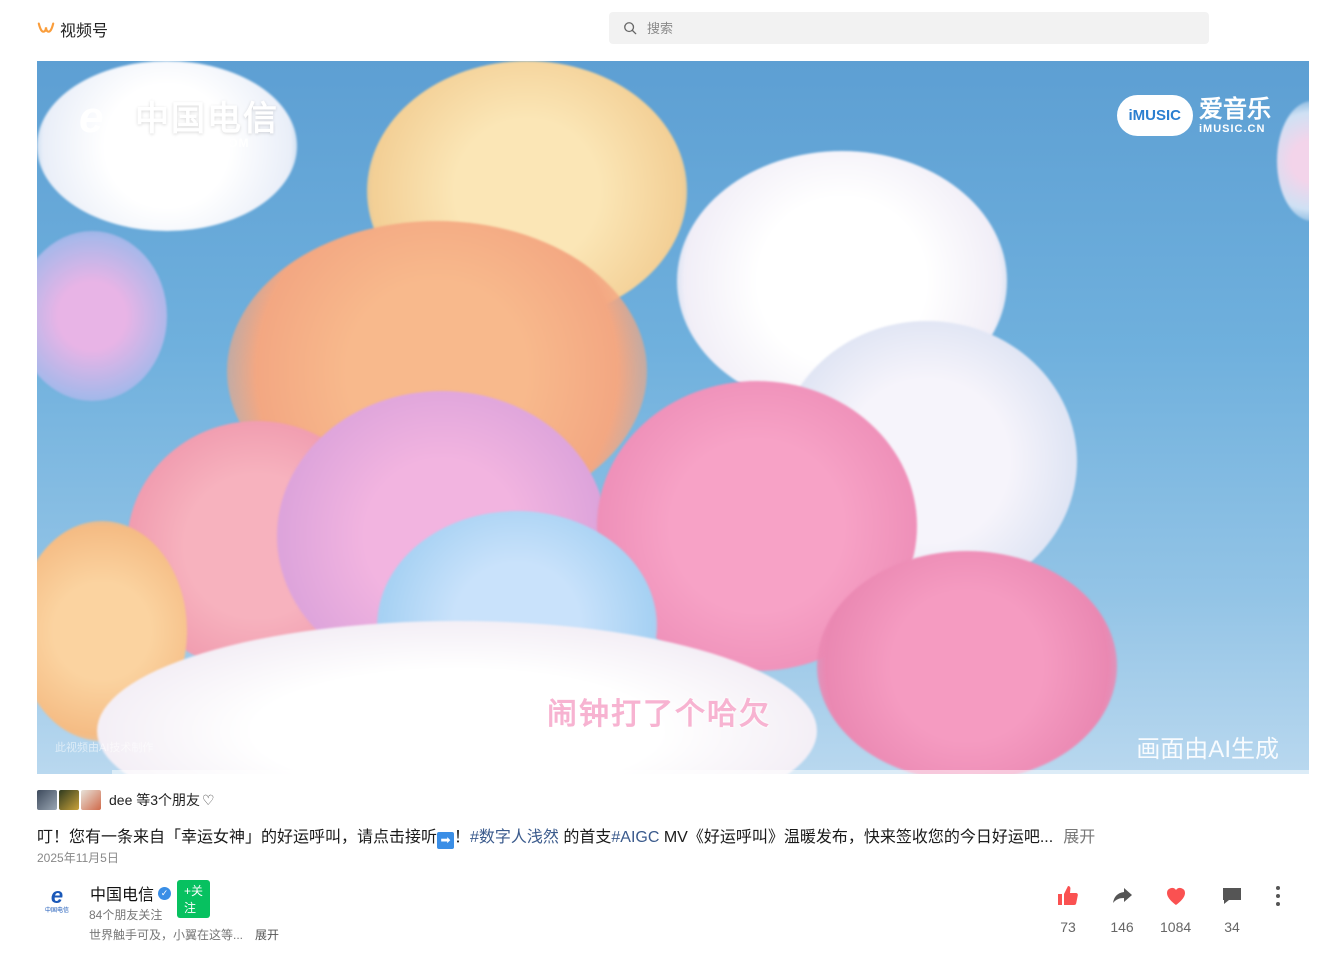 Image resolution: width=1326 pixels, height=958 pixels. Describe the element at coordinates (194, 899) in the screenshot. I see `follow-button: +关注` at that location.